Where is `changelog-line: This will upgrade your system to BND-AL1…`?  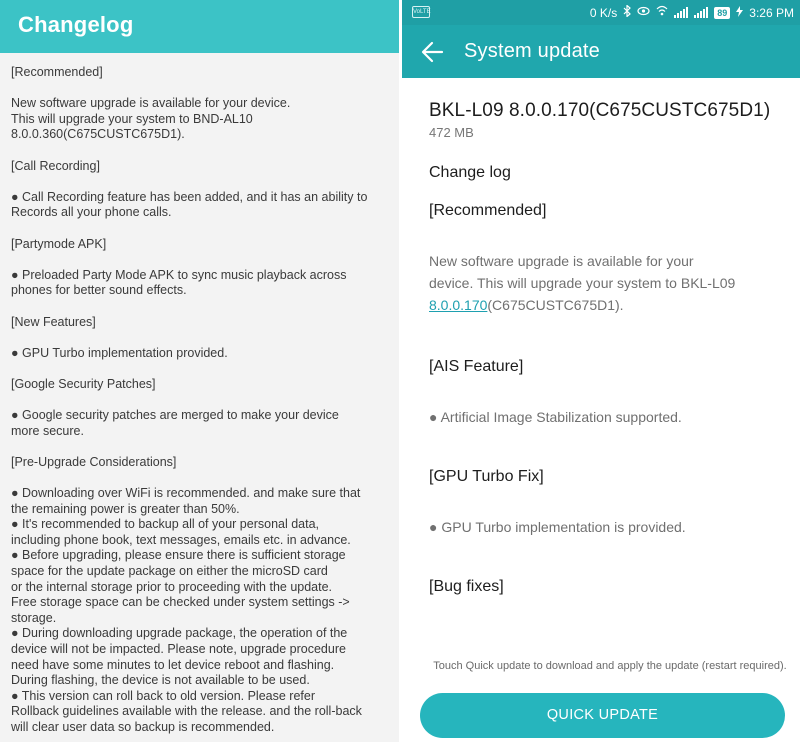 changelog-line: This will upgrade your system to BND-AL1… is located at coordinates (132, 118).